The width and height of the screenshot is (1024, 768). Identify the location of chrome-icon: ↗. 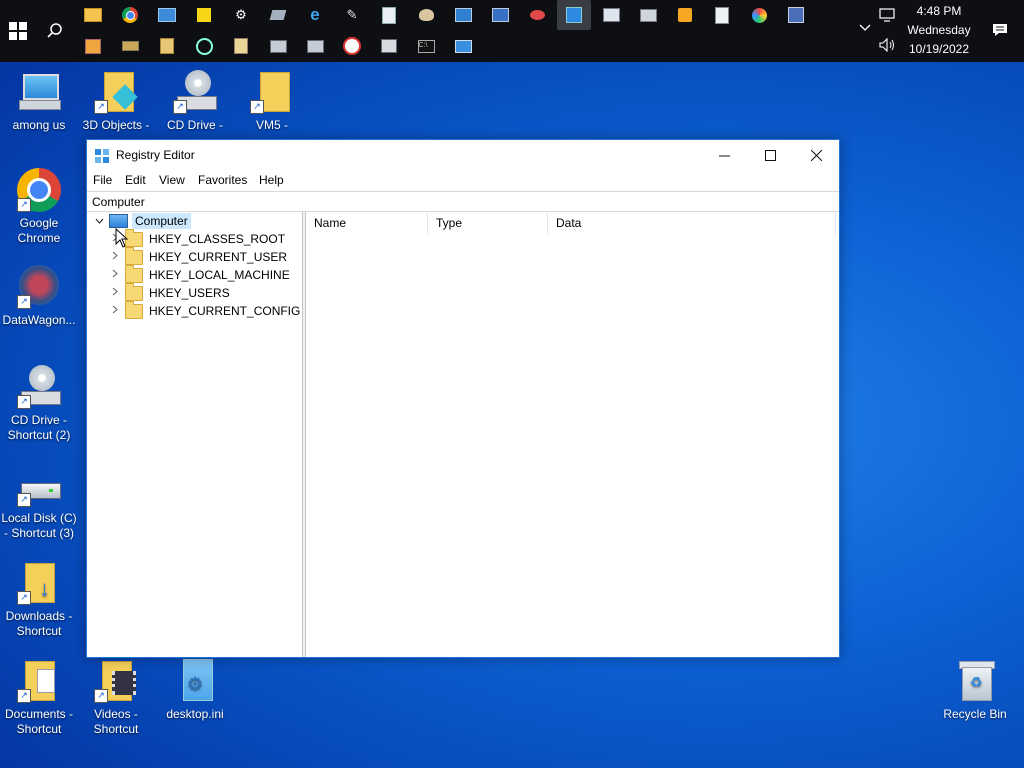
(39, 190).